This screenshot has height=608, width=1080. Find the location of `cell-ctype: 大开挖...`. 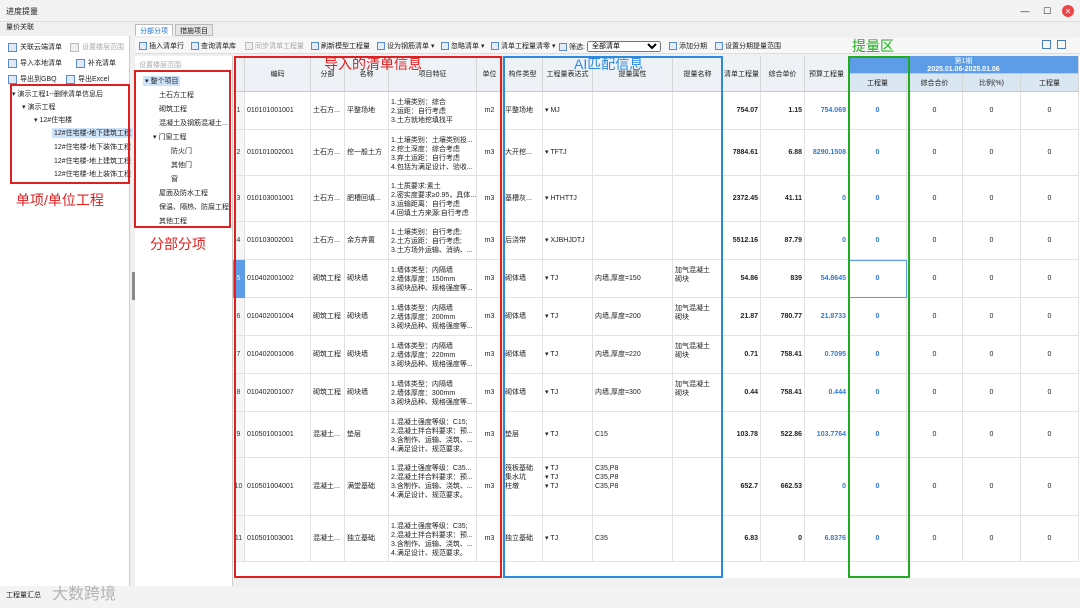

cell-ctype: 大开挖... is located at coordinates (523, 153).